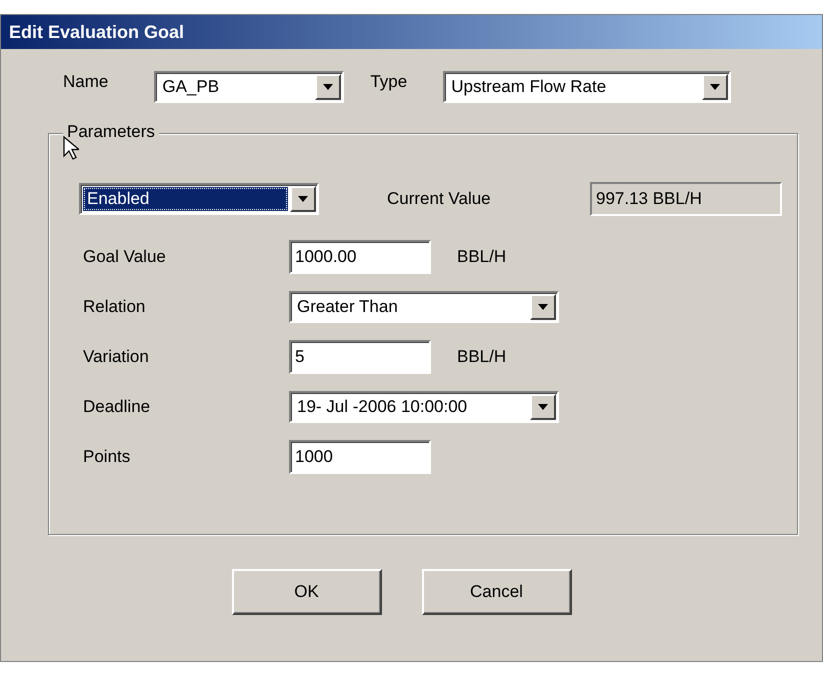 The width and height of the screenshot is (823, 675). What do you see at coordinates (114, 307) in the screenshot?
I see `field-label: Relation` at bounding box center [114, 307].